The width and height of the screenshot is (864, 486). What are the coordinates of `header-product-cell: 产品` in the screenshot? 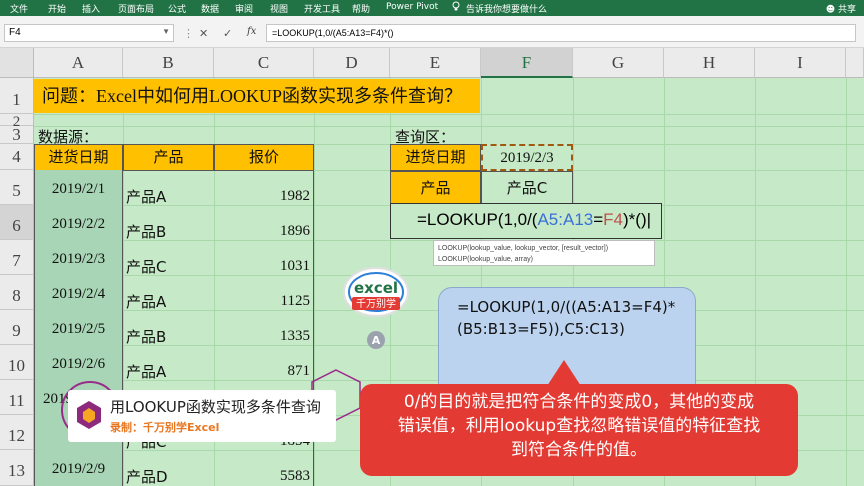 It's located at (168, 157).